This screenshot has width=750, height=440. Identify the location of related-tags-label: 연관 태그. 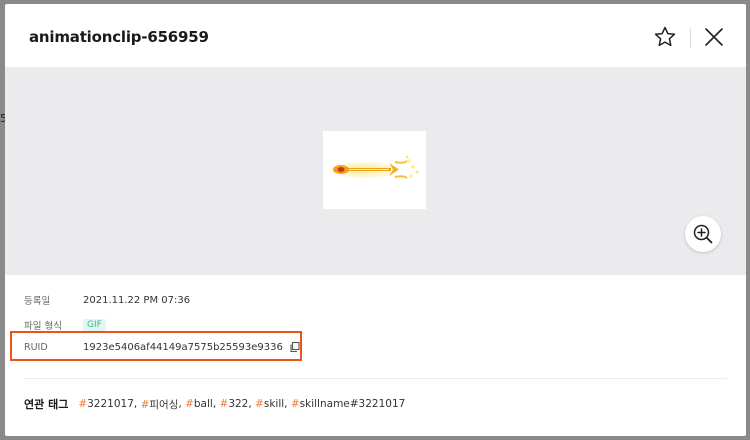
(46, 404).